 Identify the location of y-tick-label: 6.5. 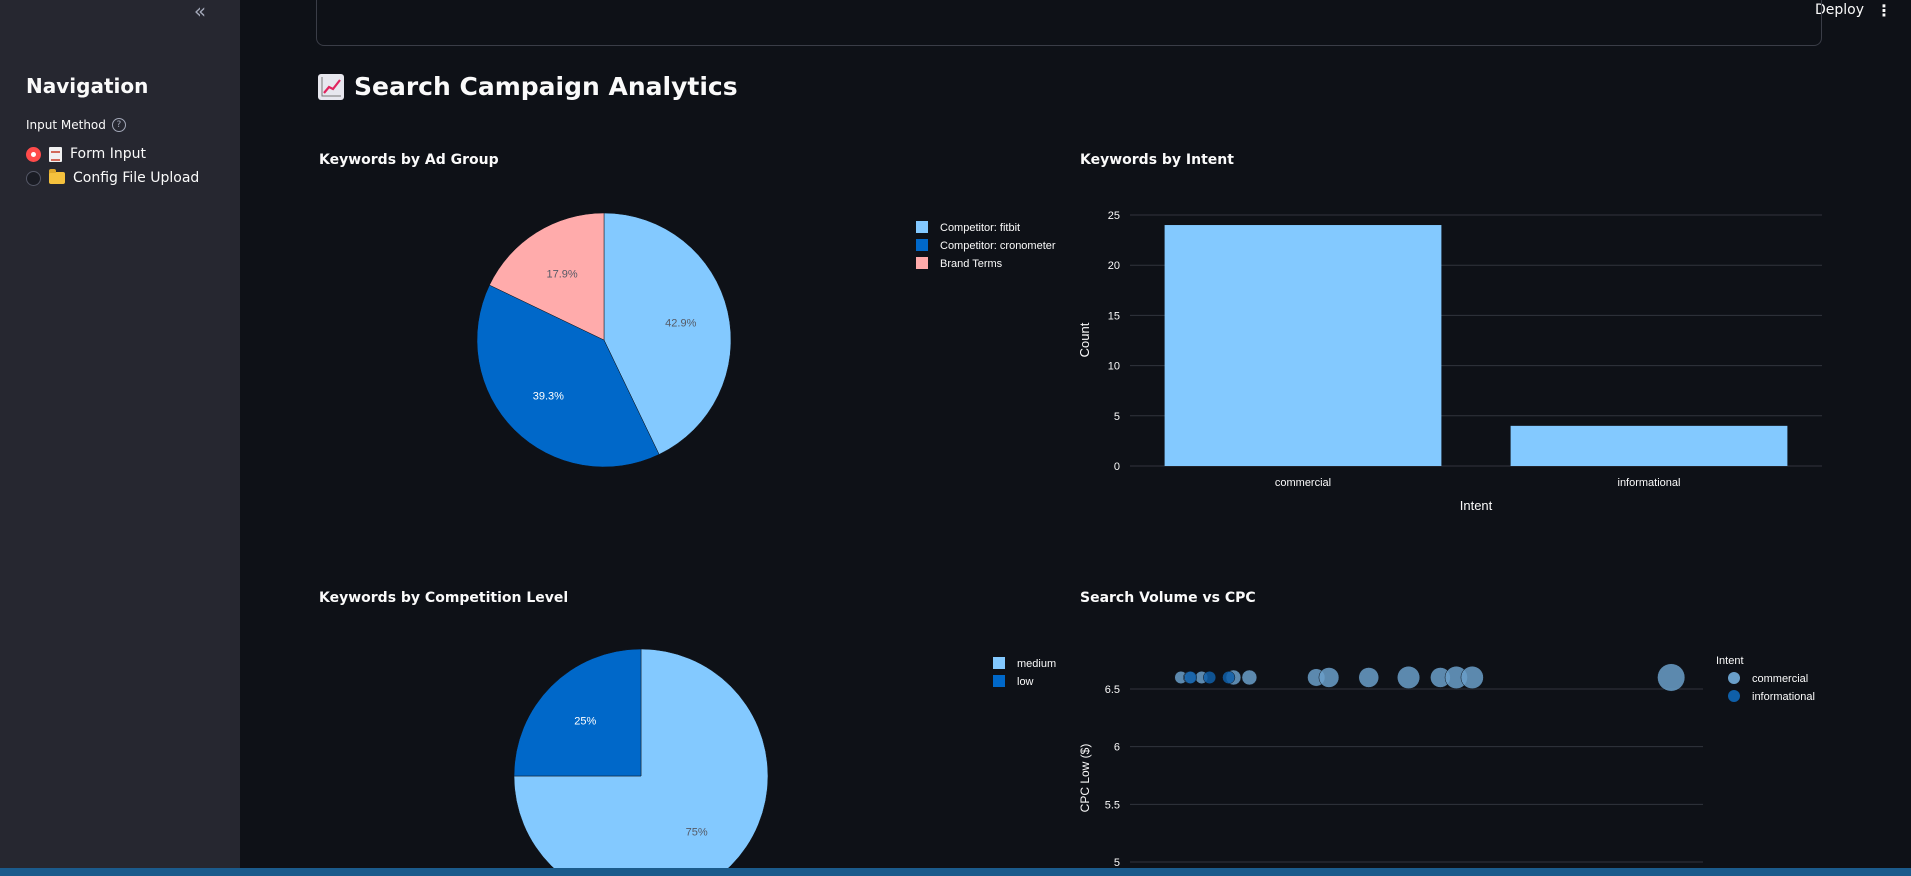
(1112, 690).